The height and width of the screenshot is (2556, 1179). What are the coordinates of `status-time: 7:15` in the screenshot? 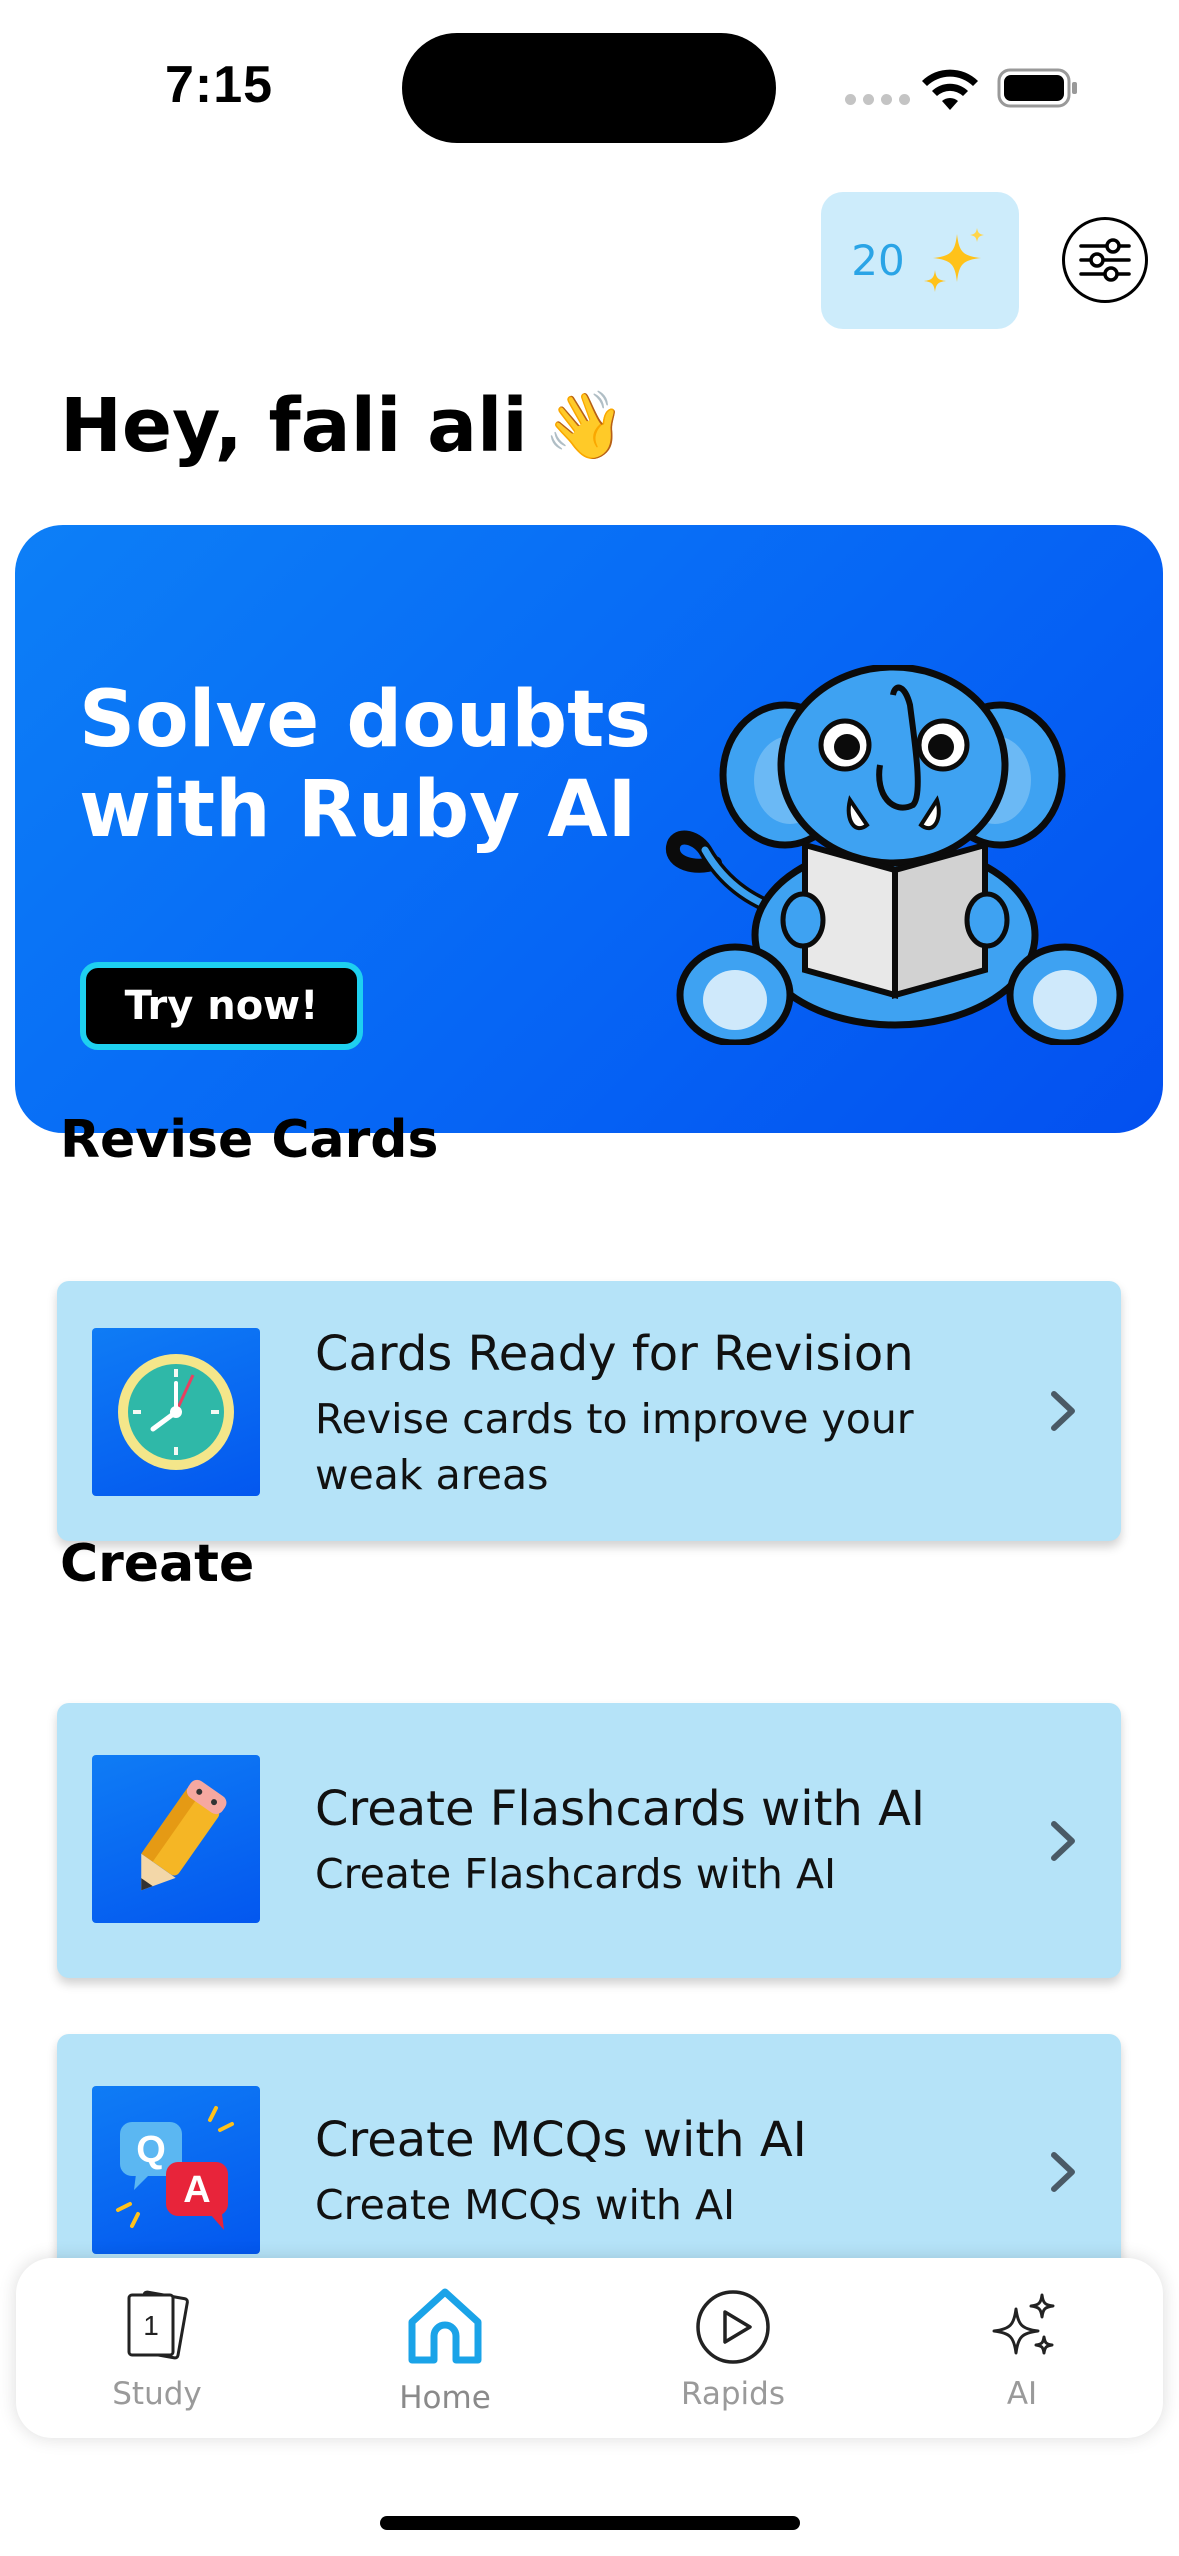 It's located at (219, 85).